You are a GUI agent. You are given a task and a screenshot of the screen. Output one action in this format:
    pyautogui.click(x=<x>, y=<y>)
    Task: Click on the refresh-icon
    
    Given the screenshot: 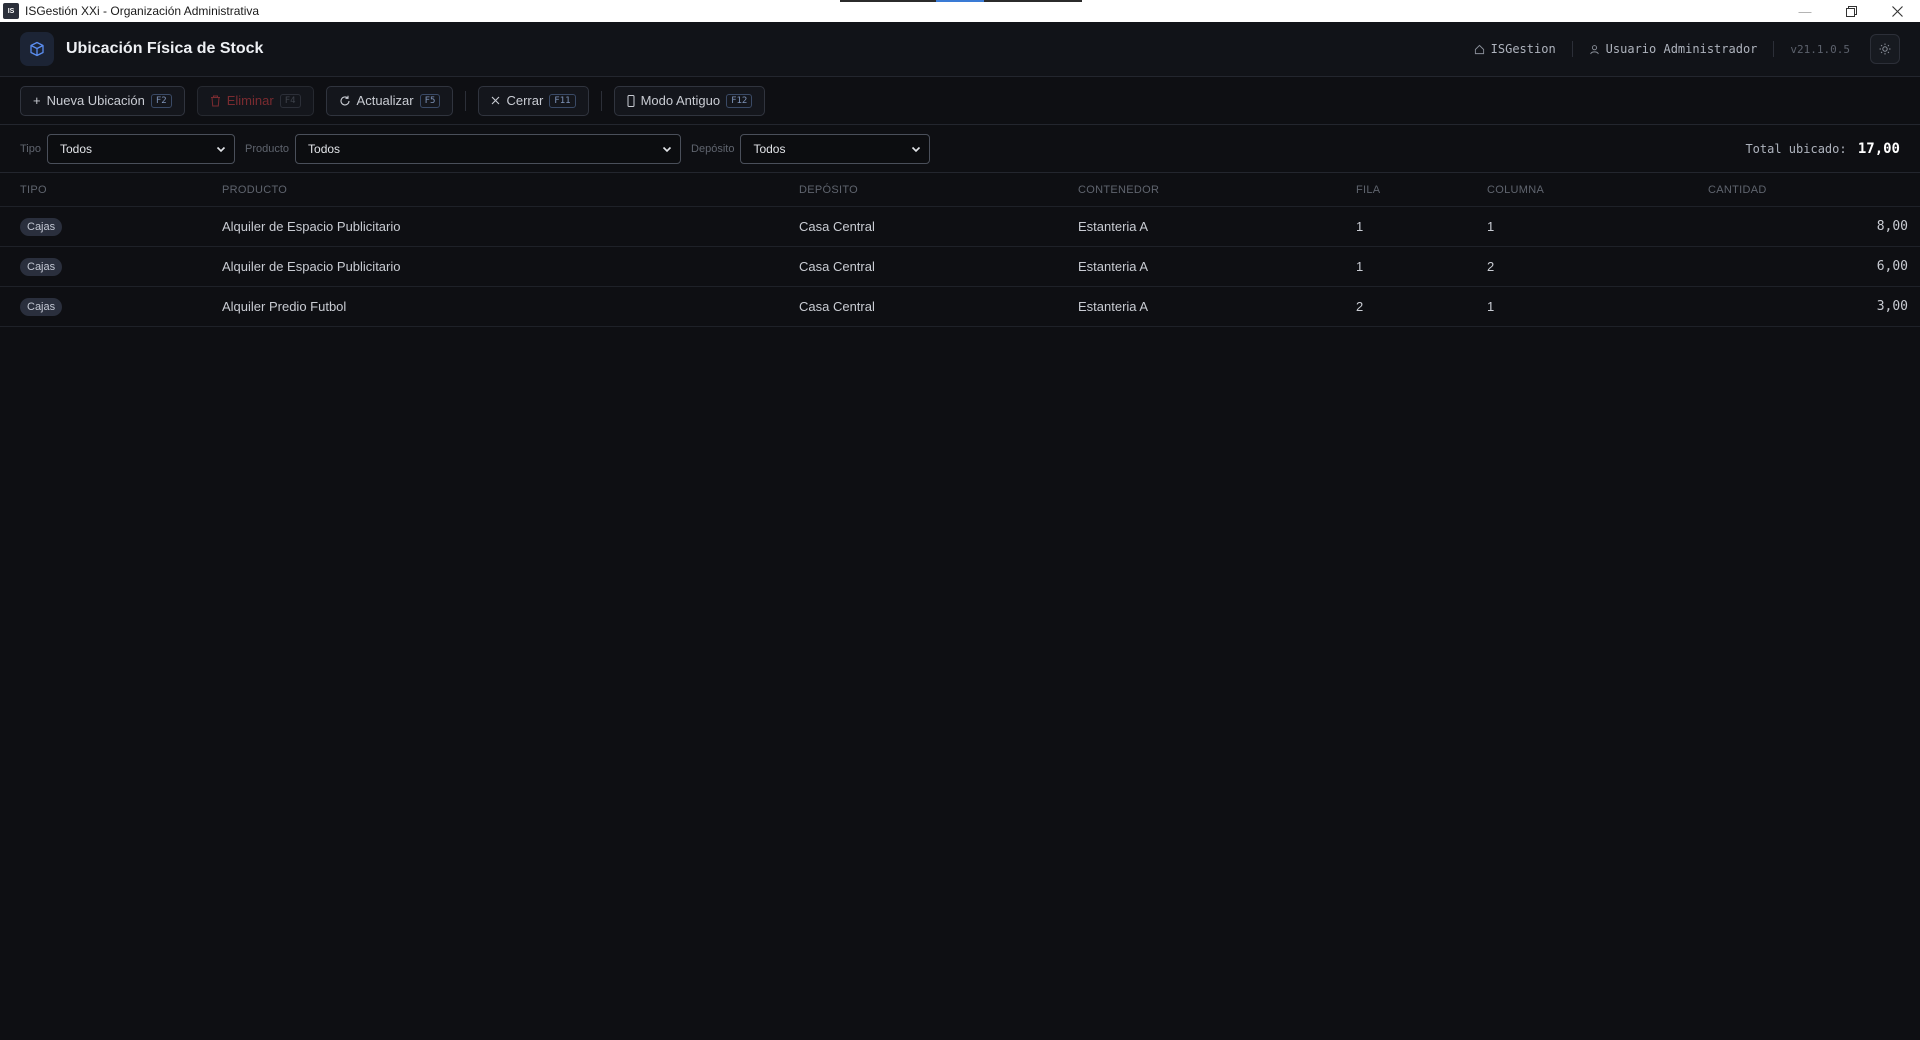 What is the action you would take?
    pyautogui.click(x=345, y=100)
    